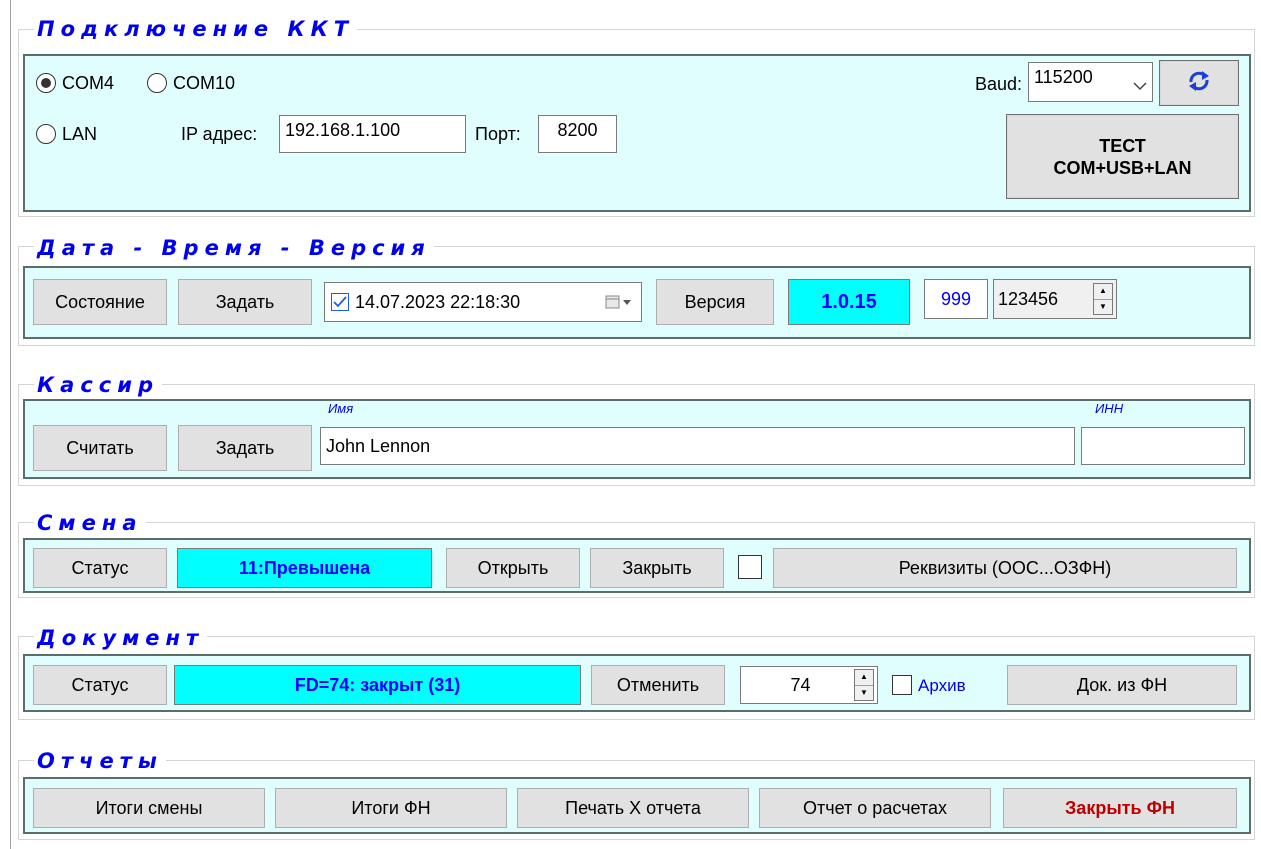  I want to click on test-connection-button: ТЕСТ COM+USB+LAN, so click(1122, 156).